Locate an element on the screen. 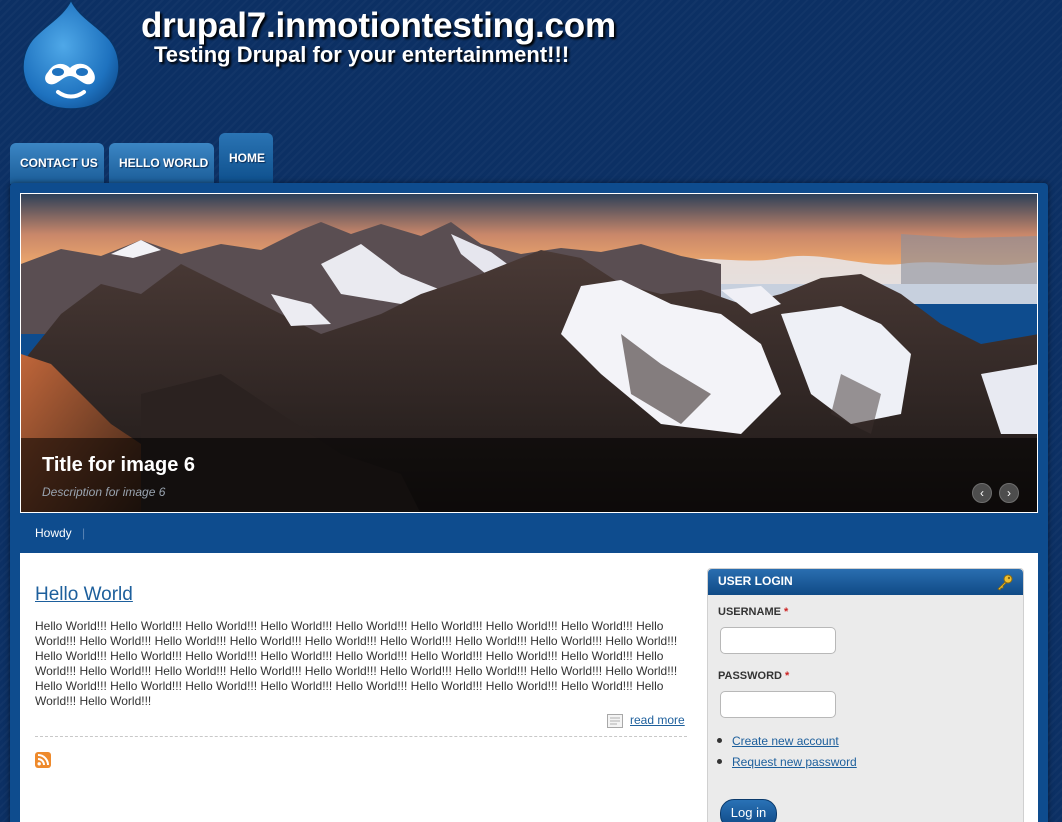  key-icon is located at coordinates (1005, 582).